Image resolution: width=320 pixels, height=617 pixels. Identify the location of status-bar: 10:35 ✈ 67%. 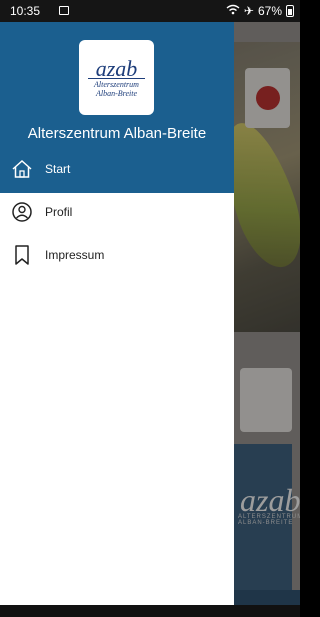
(150, 11).